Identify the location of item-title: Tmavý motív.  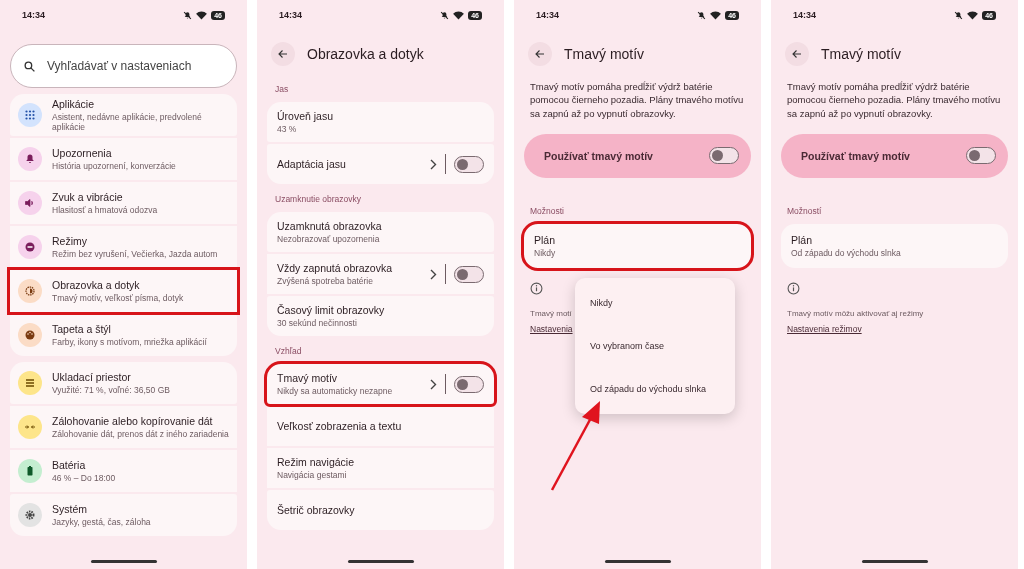
(308, 378).